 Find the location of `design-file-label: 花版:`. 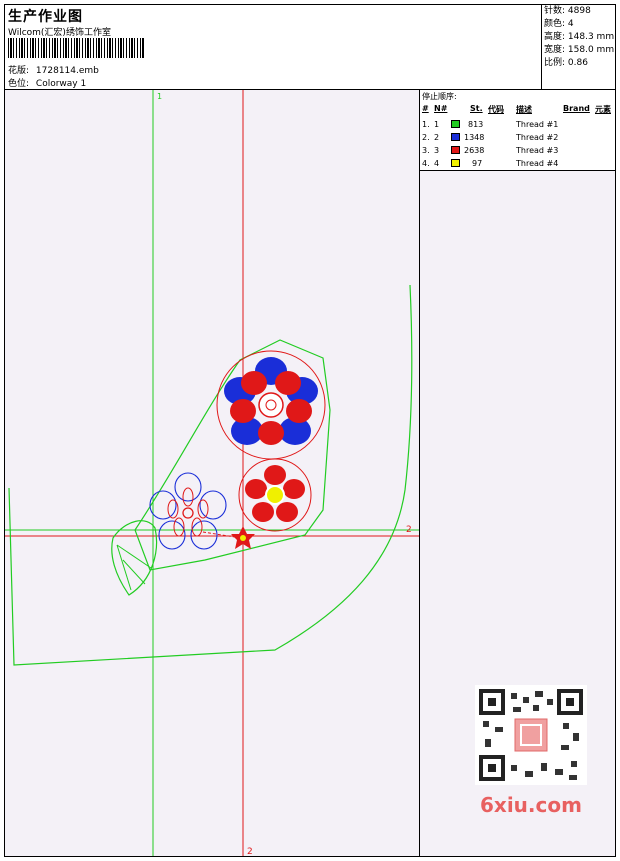

design-file-label: 花版: is located at coordinates (19, 71).